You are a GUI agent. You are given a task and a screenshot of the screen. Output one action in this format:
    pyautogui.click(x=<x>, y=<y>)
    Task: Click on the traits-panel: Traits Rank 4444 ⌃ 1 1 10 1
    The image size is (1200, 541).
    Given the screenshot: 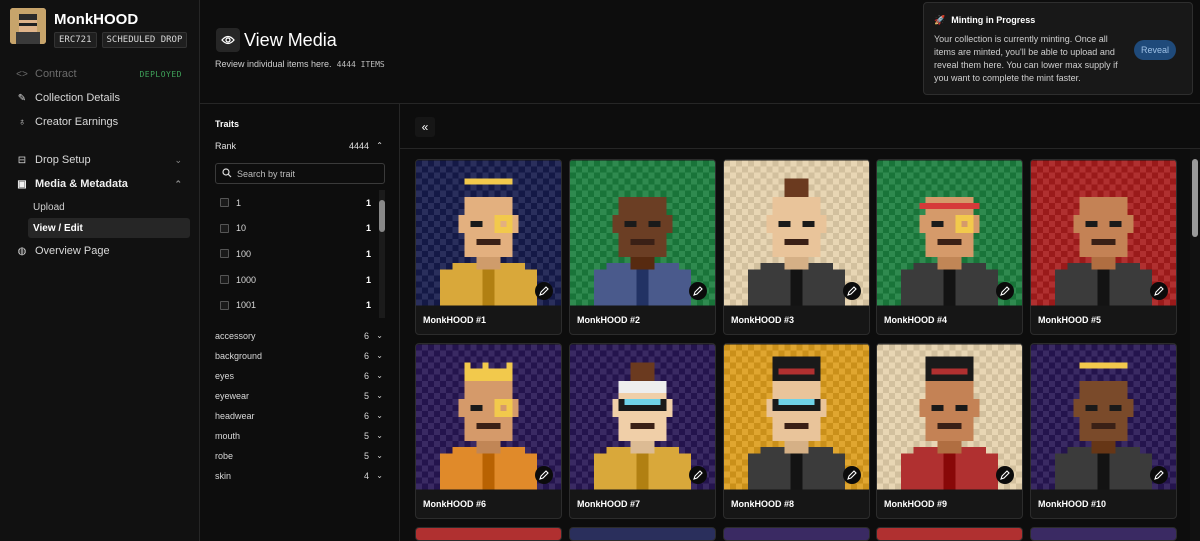 What is the action you would take?
    pyautogui.click(x=300, y=322)
    